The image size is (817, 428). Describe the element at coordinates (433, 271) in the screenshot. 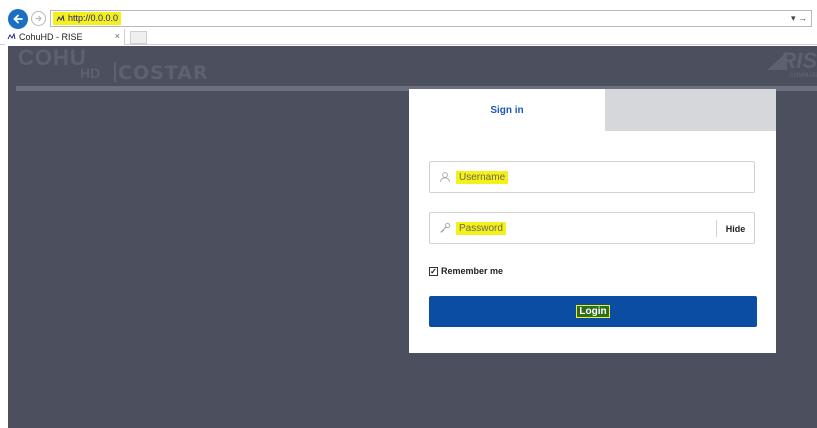

I see `remember-checkbox: ✓` at that location.